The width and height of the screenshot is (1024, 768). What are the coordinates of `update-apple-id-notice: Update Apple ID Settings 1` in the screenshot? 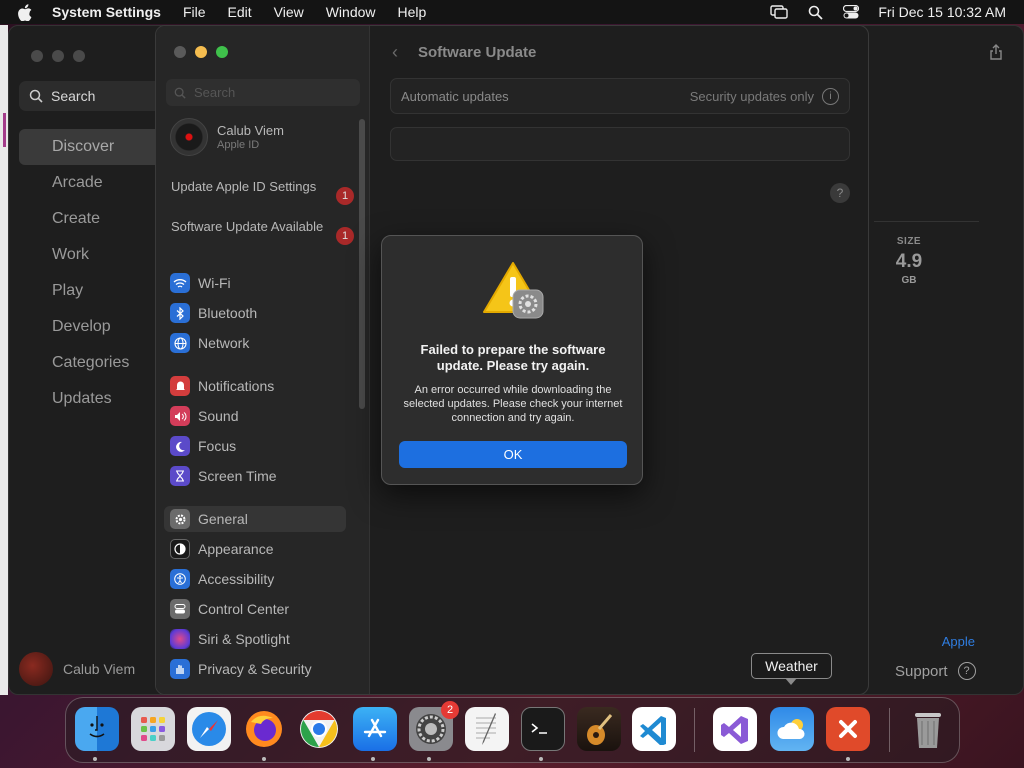 It's located at (262, 192).